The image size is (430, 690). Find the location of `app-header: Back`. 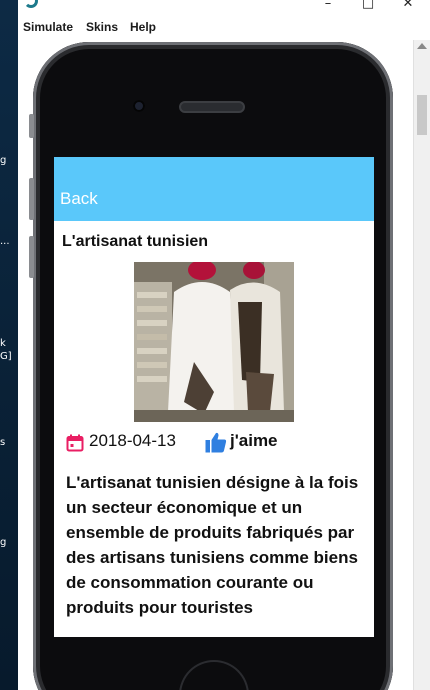

app-header: Back is located at coordinates (214, 189).